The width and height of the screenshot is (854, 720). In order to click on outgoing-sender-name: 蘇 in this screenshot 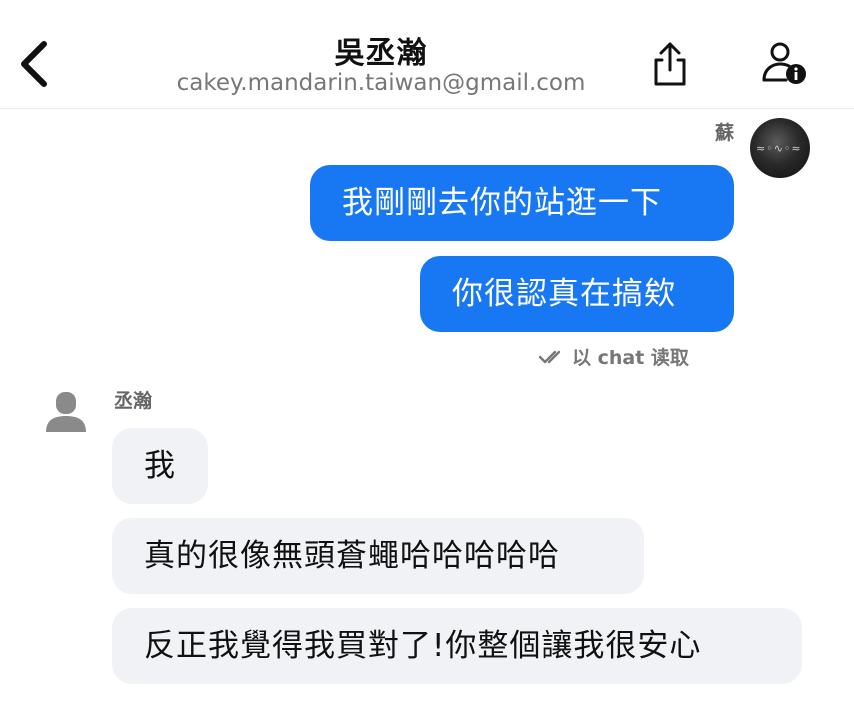, I will do `click(724, 133)`.